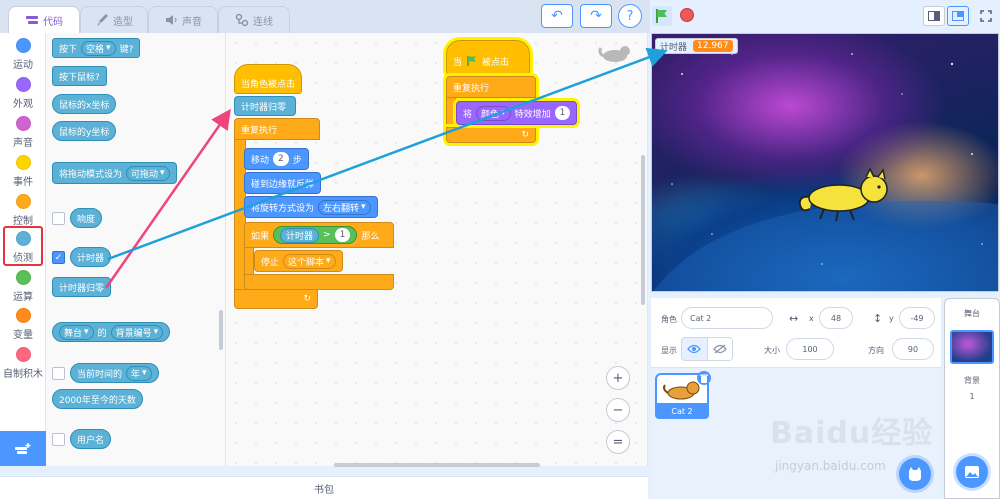  What do you see at coordinates (344, 207) in the screenshot?
I see `rotation-style-dropdown: 左右翻转 ▾` at bounding box center [344, 207].